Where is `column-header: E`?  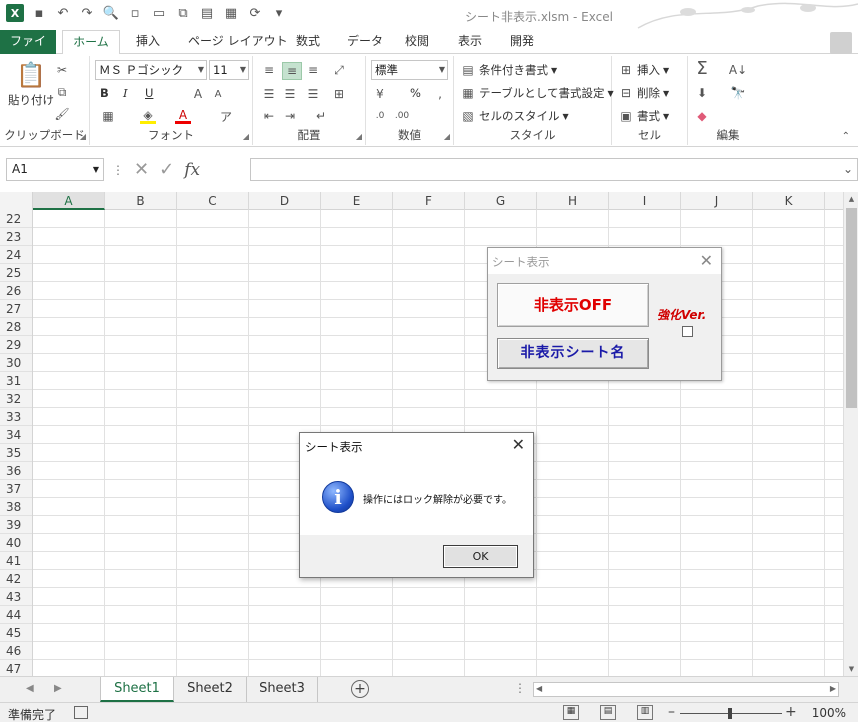 column-header: E is located at coordinates (357, 201).